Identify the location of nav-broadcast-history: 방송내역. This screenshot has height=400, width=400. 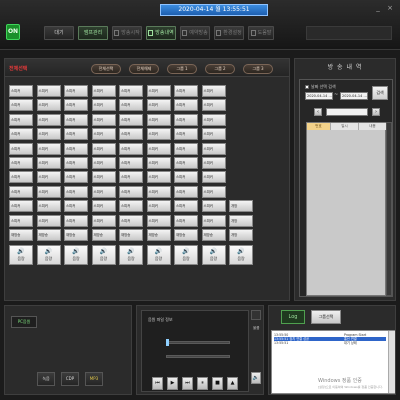
(161, 33).